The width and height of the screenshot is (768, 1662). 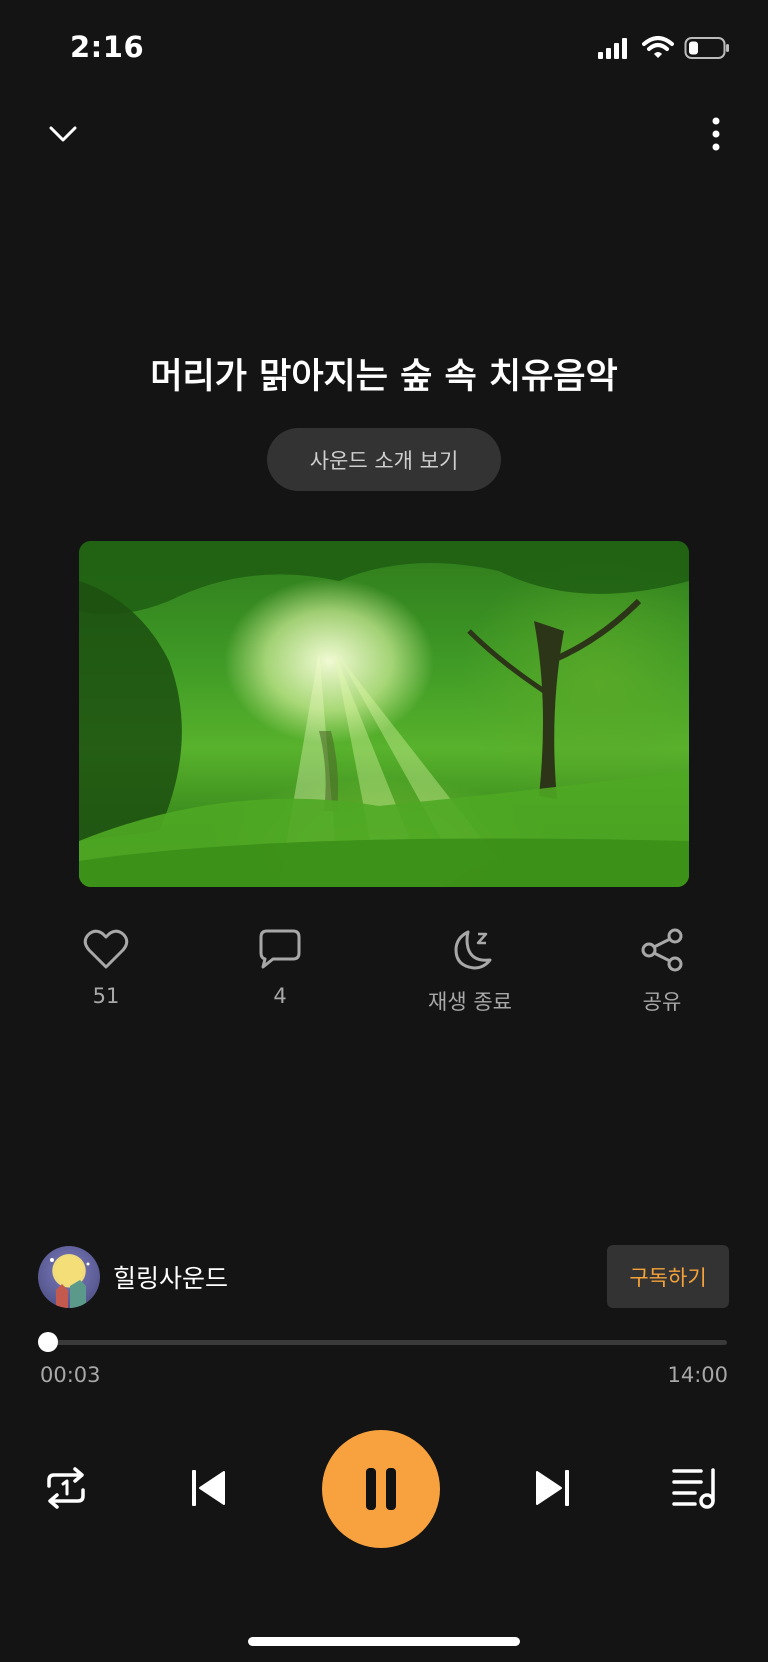 What do you see at coordinates (280, 949) in the screenshot?
I see `comment-icon` at bounding box center [280, 949].